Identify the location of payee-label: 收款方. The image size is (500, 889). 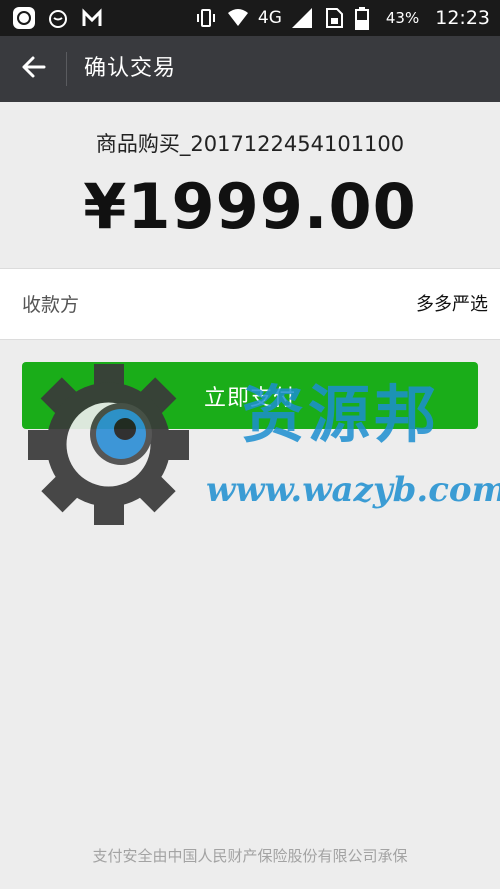
(51, 305).